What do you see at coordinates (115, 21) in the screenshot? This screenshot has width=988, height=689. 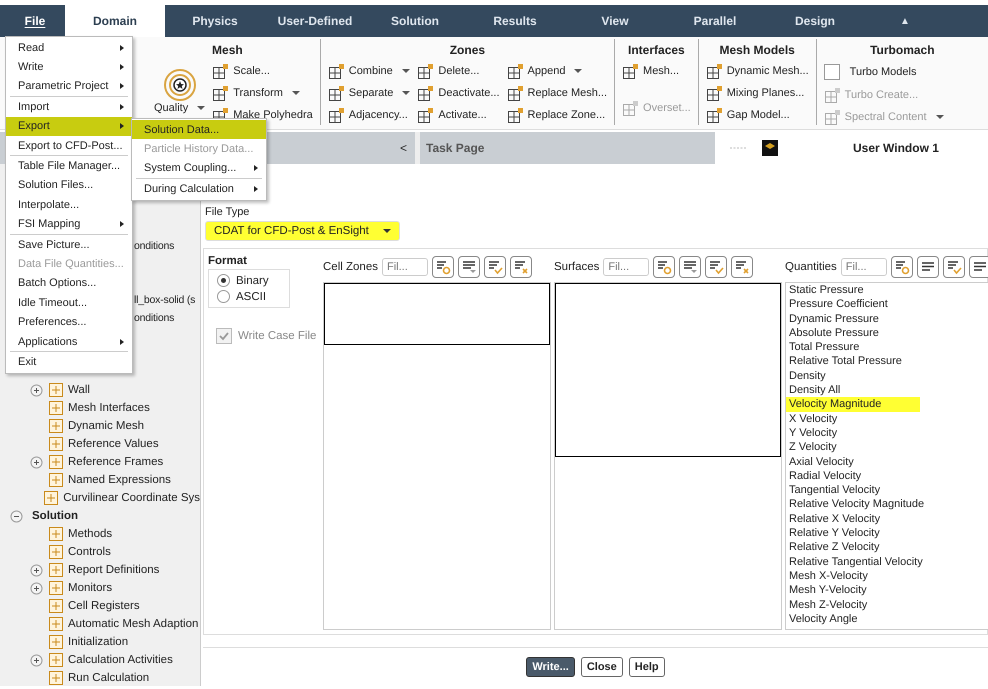 I see `ribbon-tab: Domain` at bounding box center [115, 21].